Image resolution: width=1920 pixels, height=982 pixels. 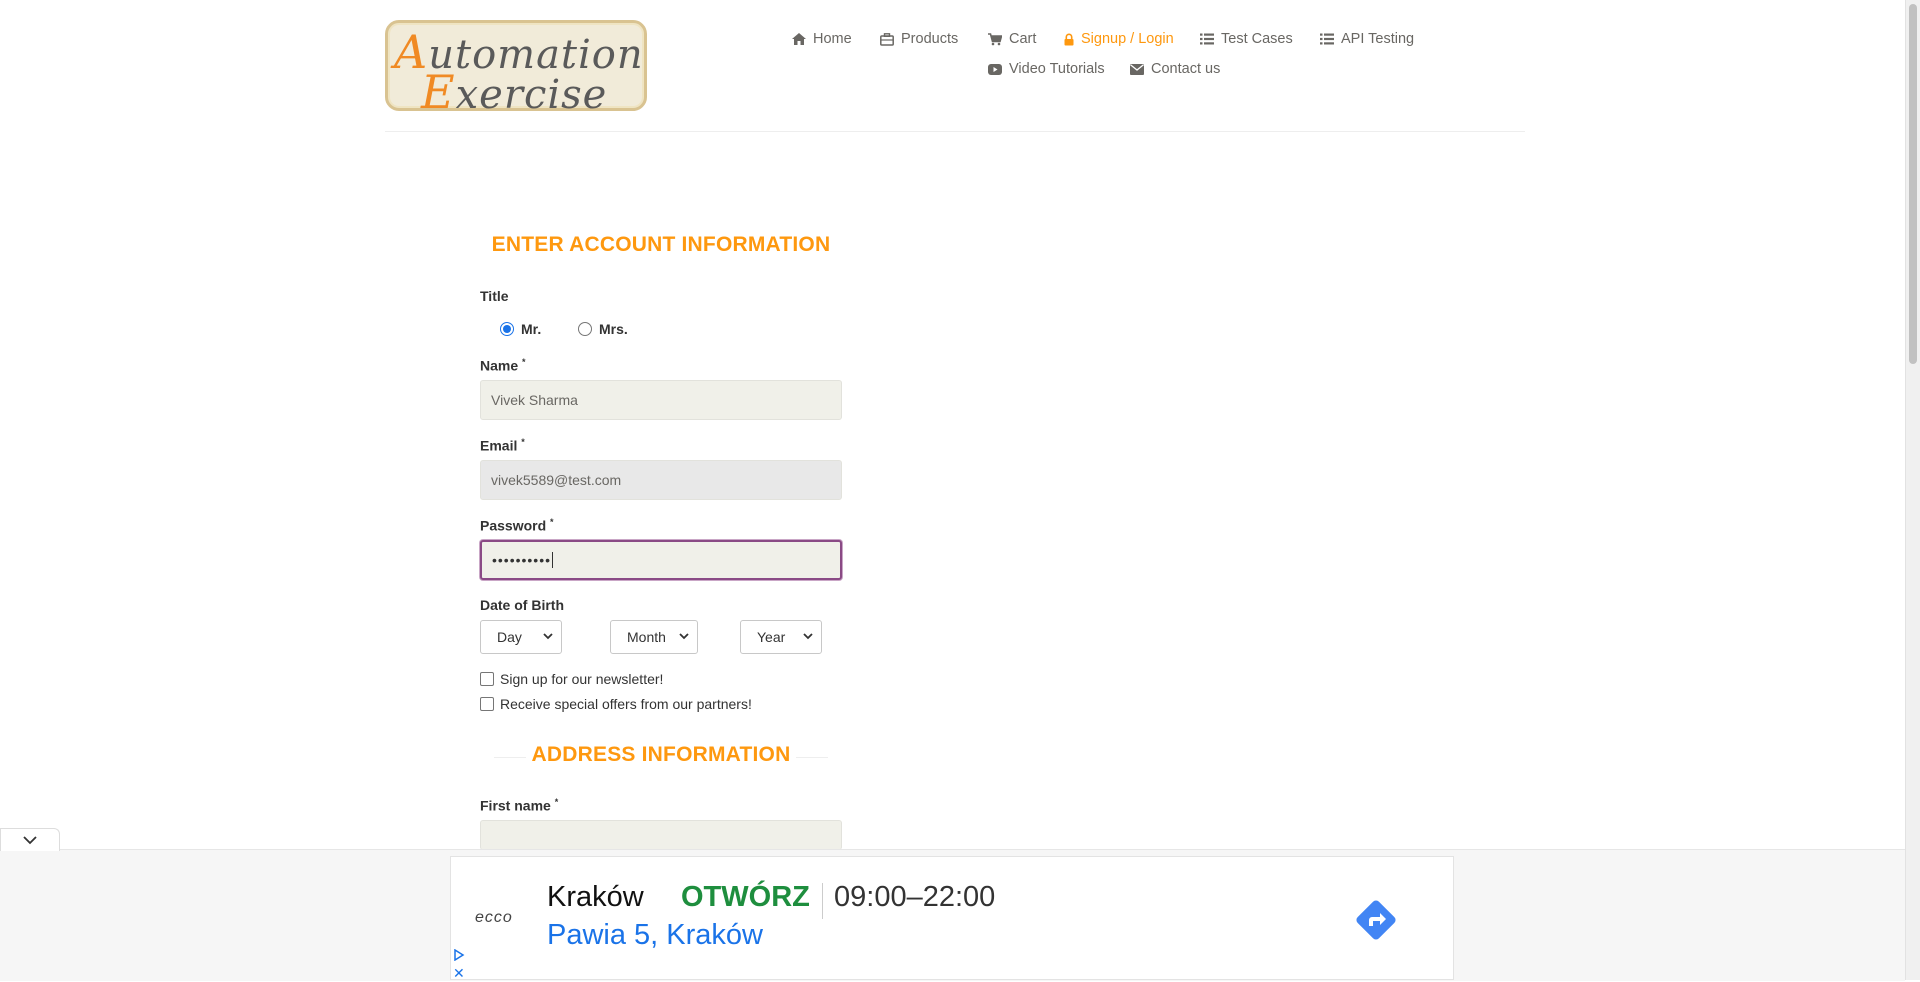 I want to click on ad-open-status: OTWÓRZ, so click(x=745, y=897).